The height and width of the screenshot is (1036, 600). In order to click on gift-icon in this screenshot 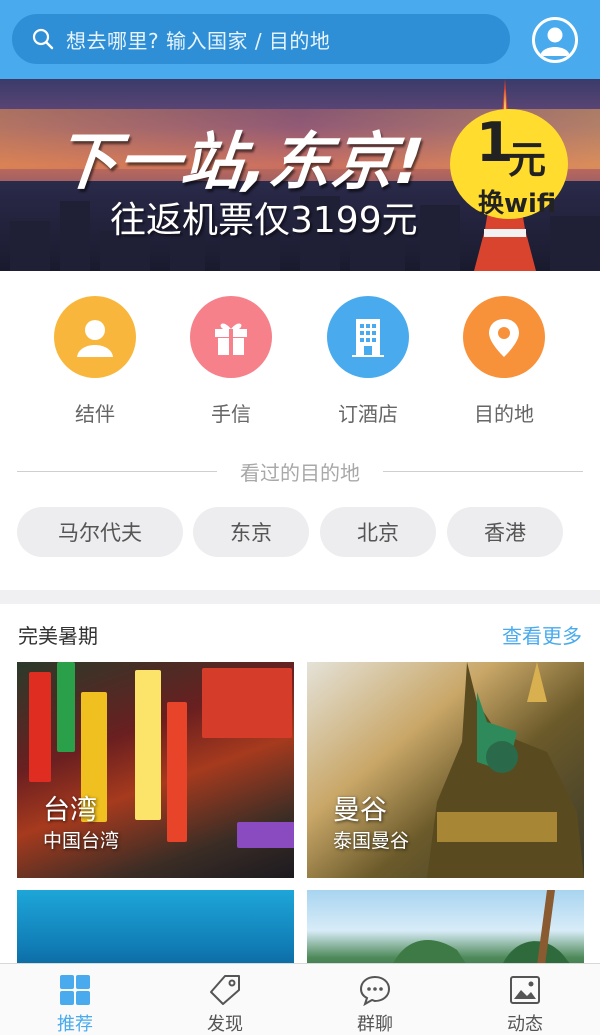, I will do `click(231, 337)`.